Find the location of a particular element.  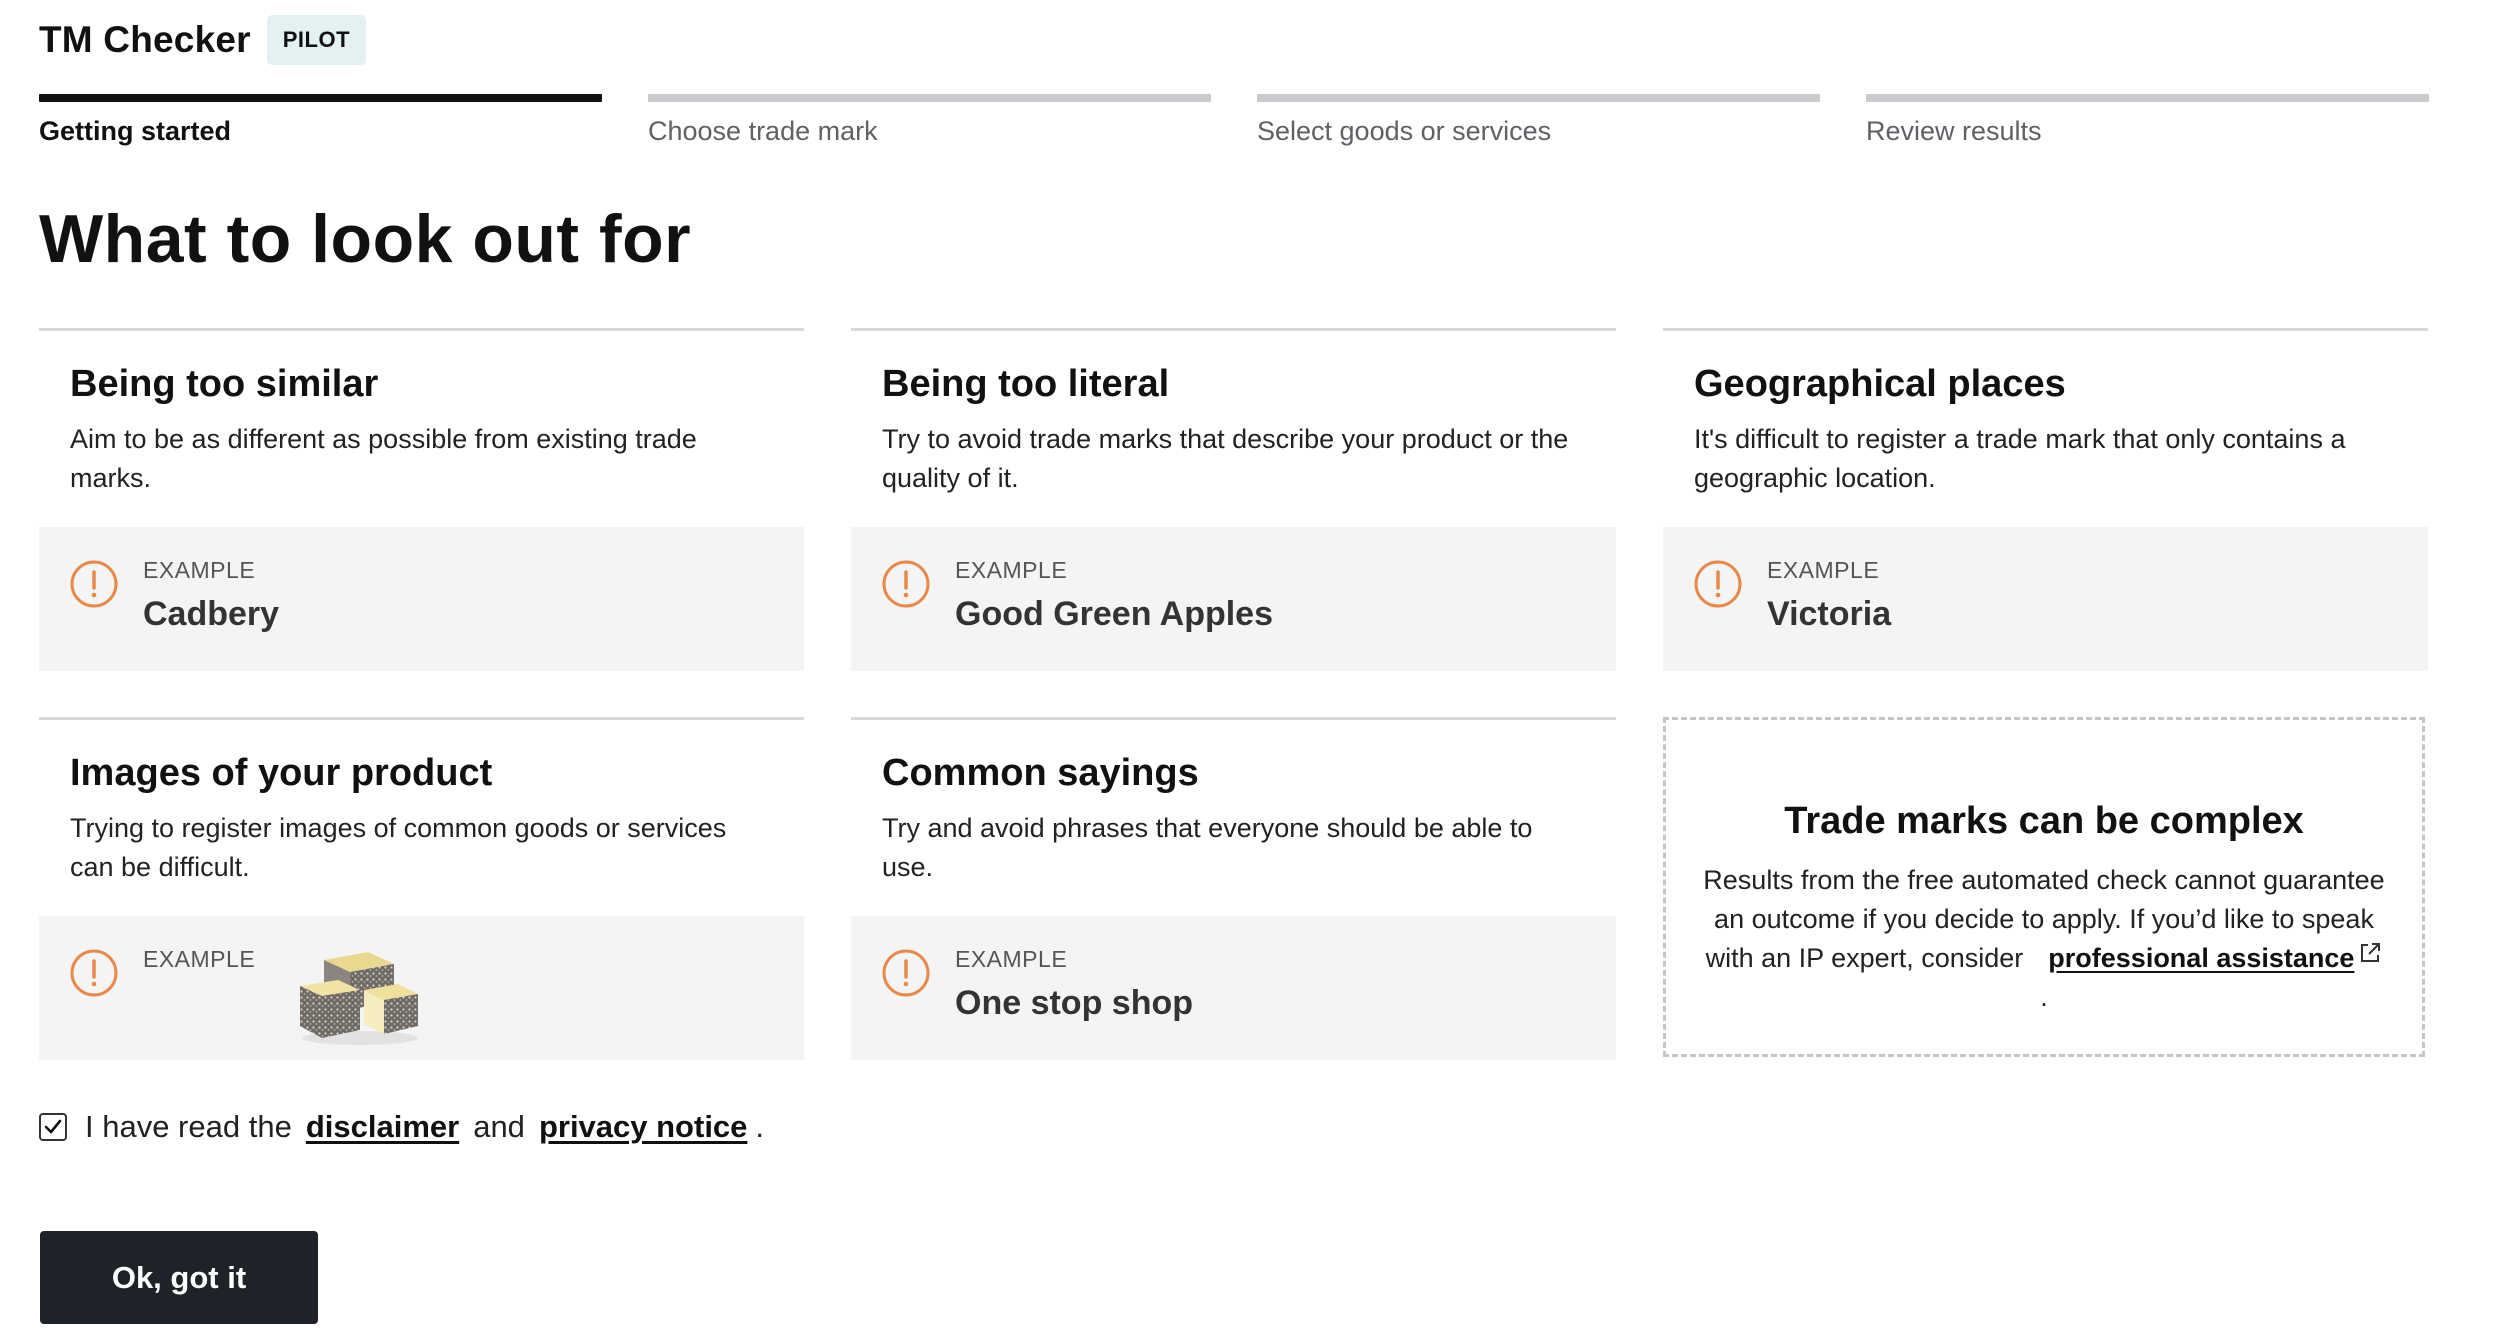

professional-assistance-link: professional assistance is located at coordinates (2201, 958).